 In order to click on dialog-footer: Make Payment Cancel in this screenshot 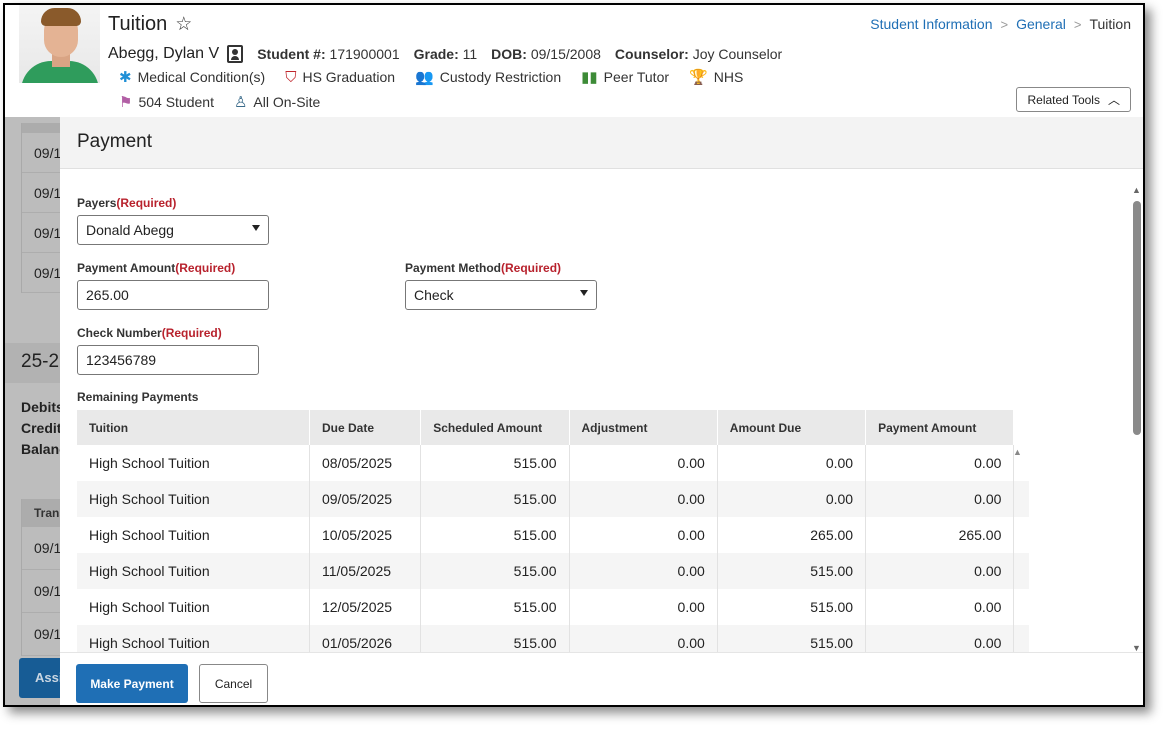, I will do `click(601, 678)`.